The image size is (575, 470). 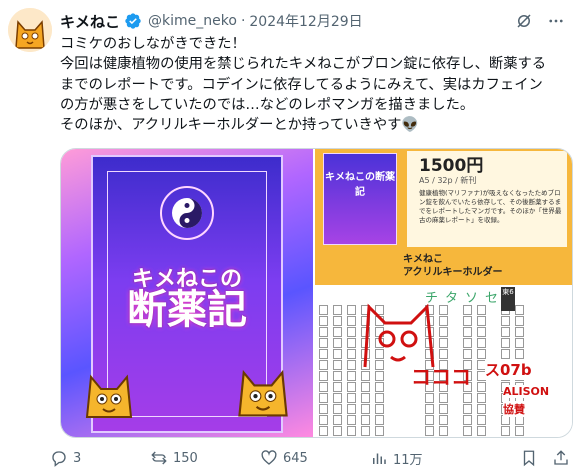 I want to click on more-options-icon, so click(x=556, y=21).